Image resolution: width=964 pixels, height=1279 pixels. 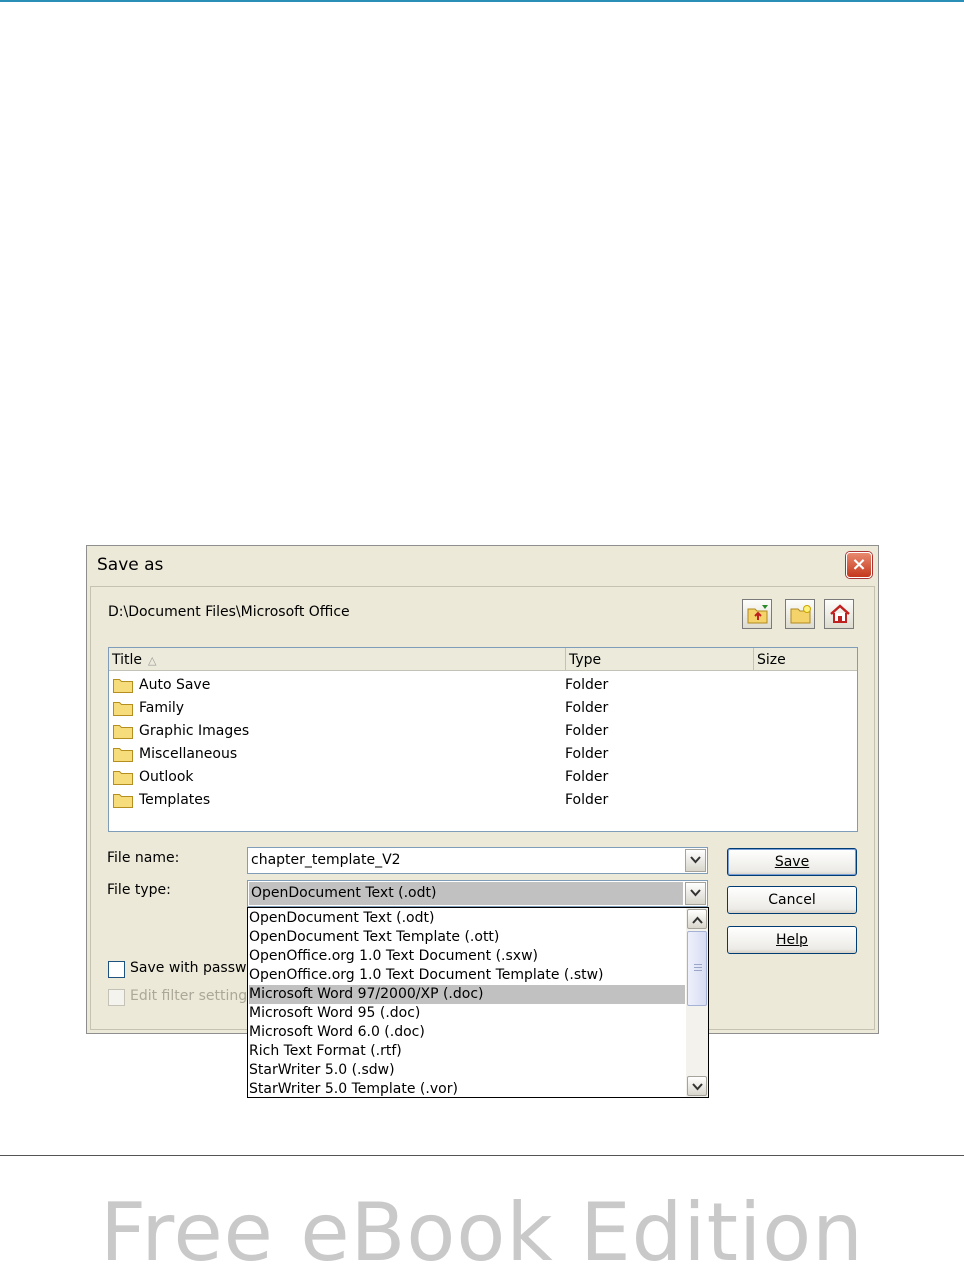 I want to click on save-button-label: Save, so click(x=792, y=862).